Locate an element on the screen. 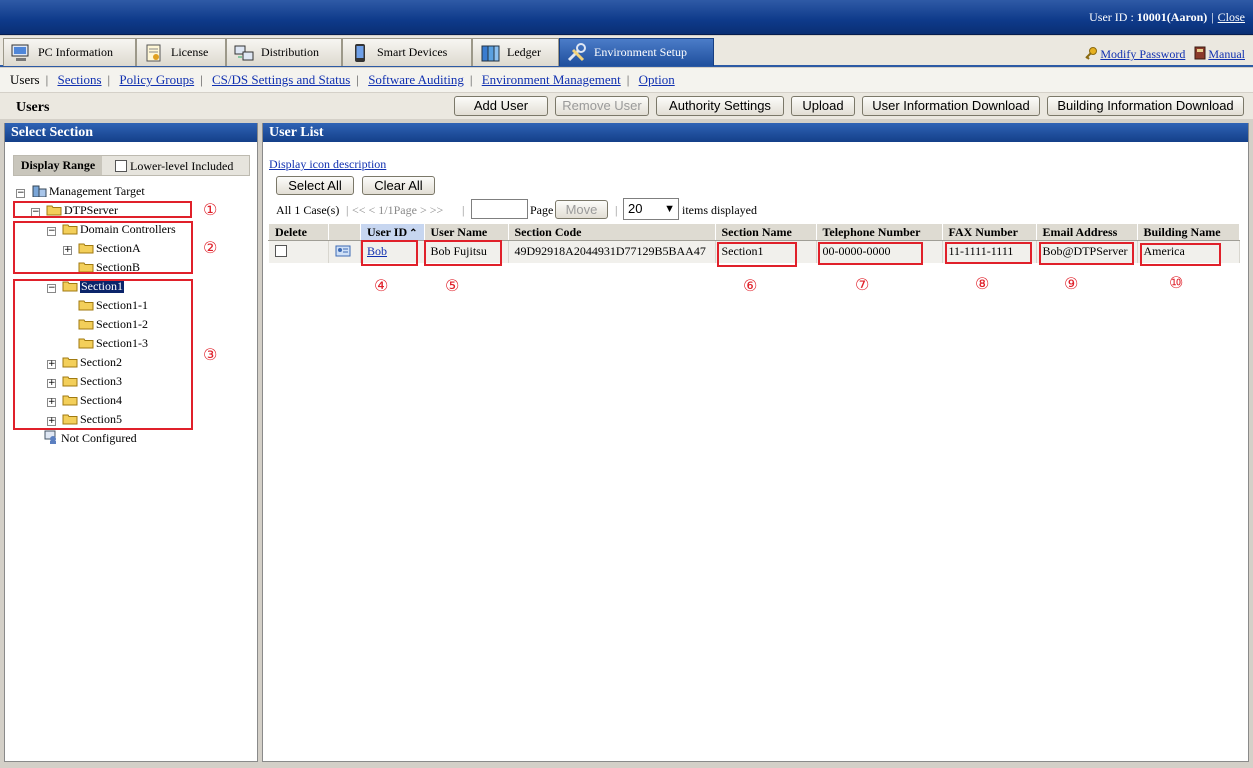  building-icon is located at coordinates (39, 191).